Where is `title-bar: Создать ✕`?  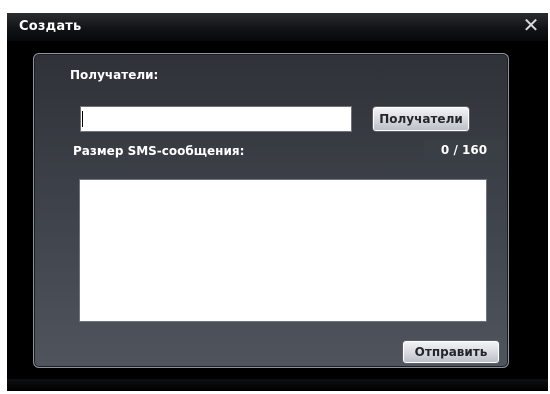
title-bar: Создать ✕ is located at coordinates (277, 27).